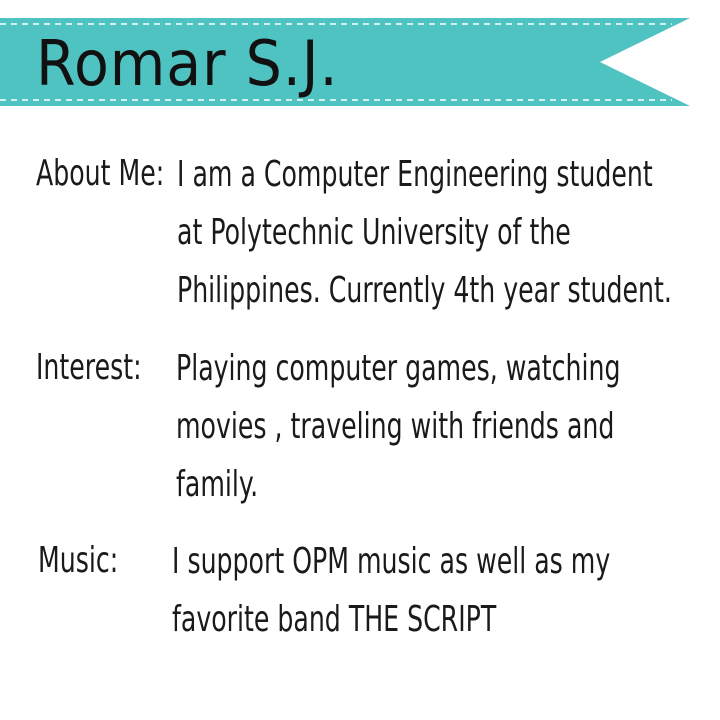 The width and height of the screenshot is (720, 720). Describe the element at coordinates (78, 560) in the screenshot. I see `music-label: Music:` at that location.